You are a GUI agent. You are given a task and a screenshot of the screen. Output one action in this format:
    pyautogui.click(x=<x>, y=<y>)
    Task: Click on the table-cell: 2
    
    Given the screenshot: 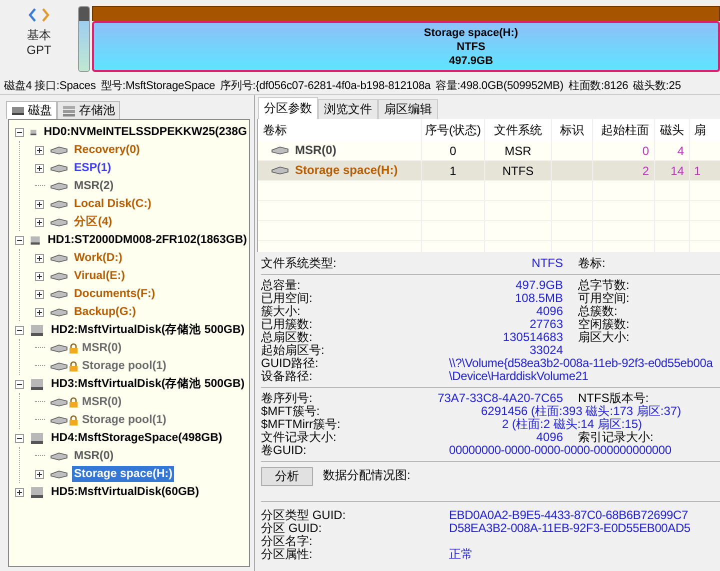 What is the action you would take?
    pyautogui.click(x=645, y=171)
    